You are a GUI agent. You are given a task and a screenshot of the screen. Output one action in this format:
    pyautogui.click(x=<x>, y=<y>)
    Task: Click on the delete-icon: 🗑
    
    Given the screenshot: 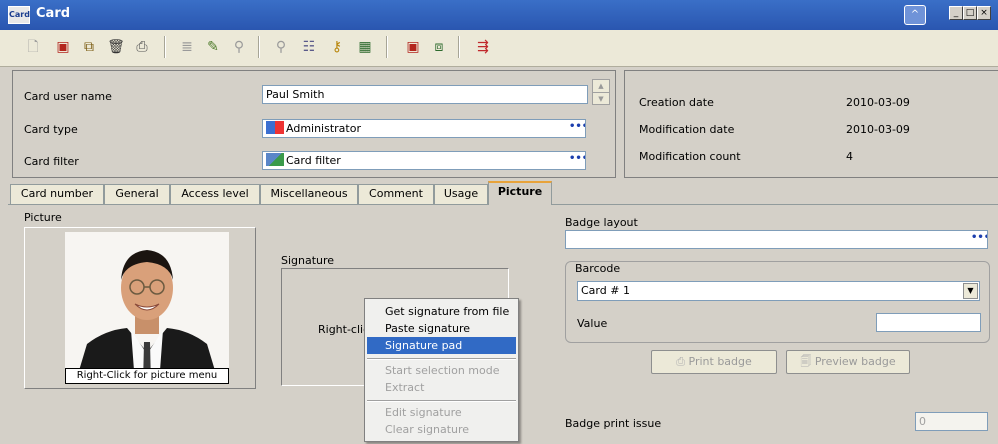 What is the action you would take?
    pyautogui.click(x=116, y=47)
    